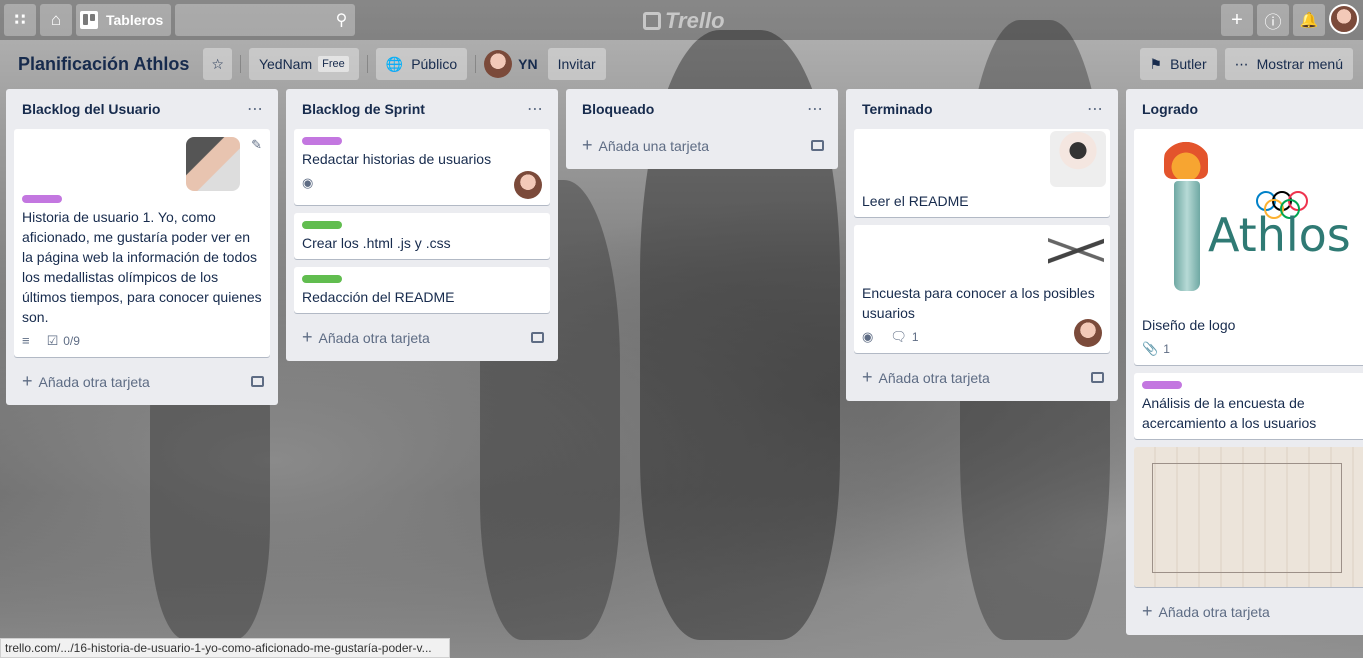 Image resolution: width=1363 pixels, height=658 pixels. What do you see at coordinates (434, 64) in the screenshot?
I see `visibility-label: Público` at bounding box center [434, 64].